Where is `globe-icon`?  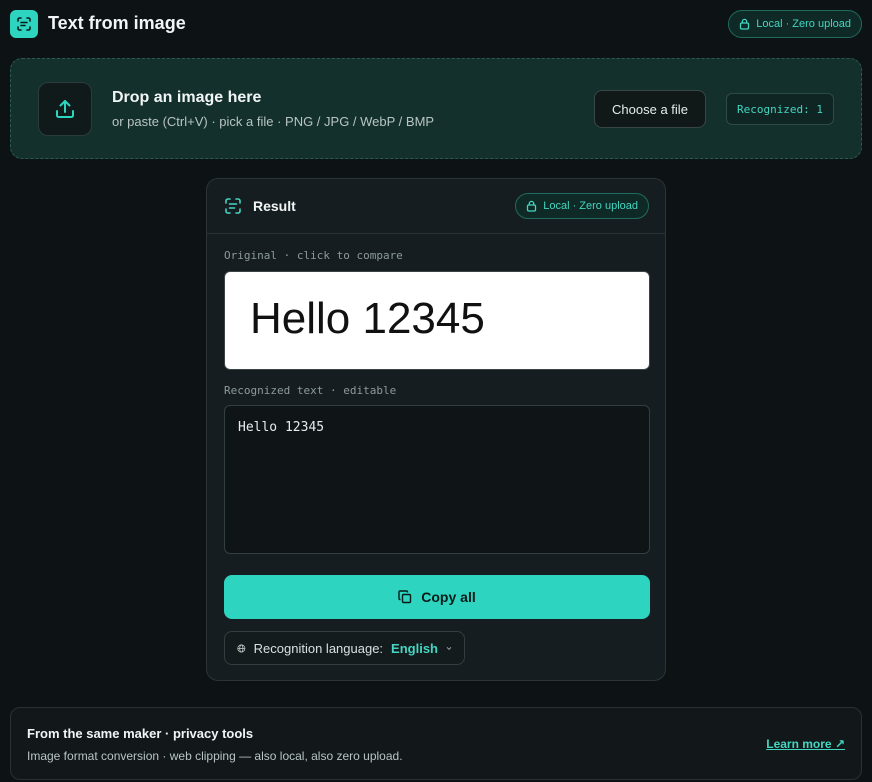 globe-icon is located at coordinates (241, 648).